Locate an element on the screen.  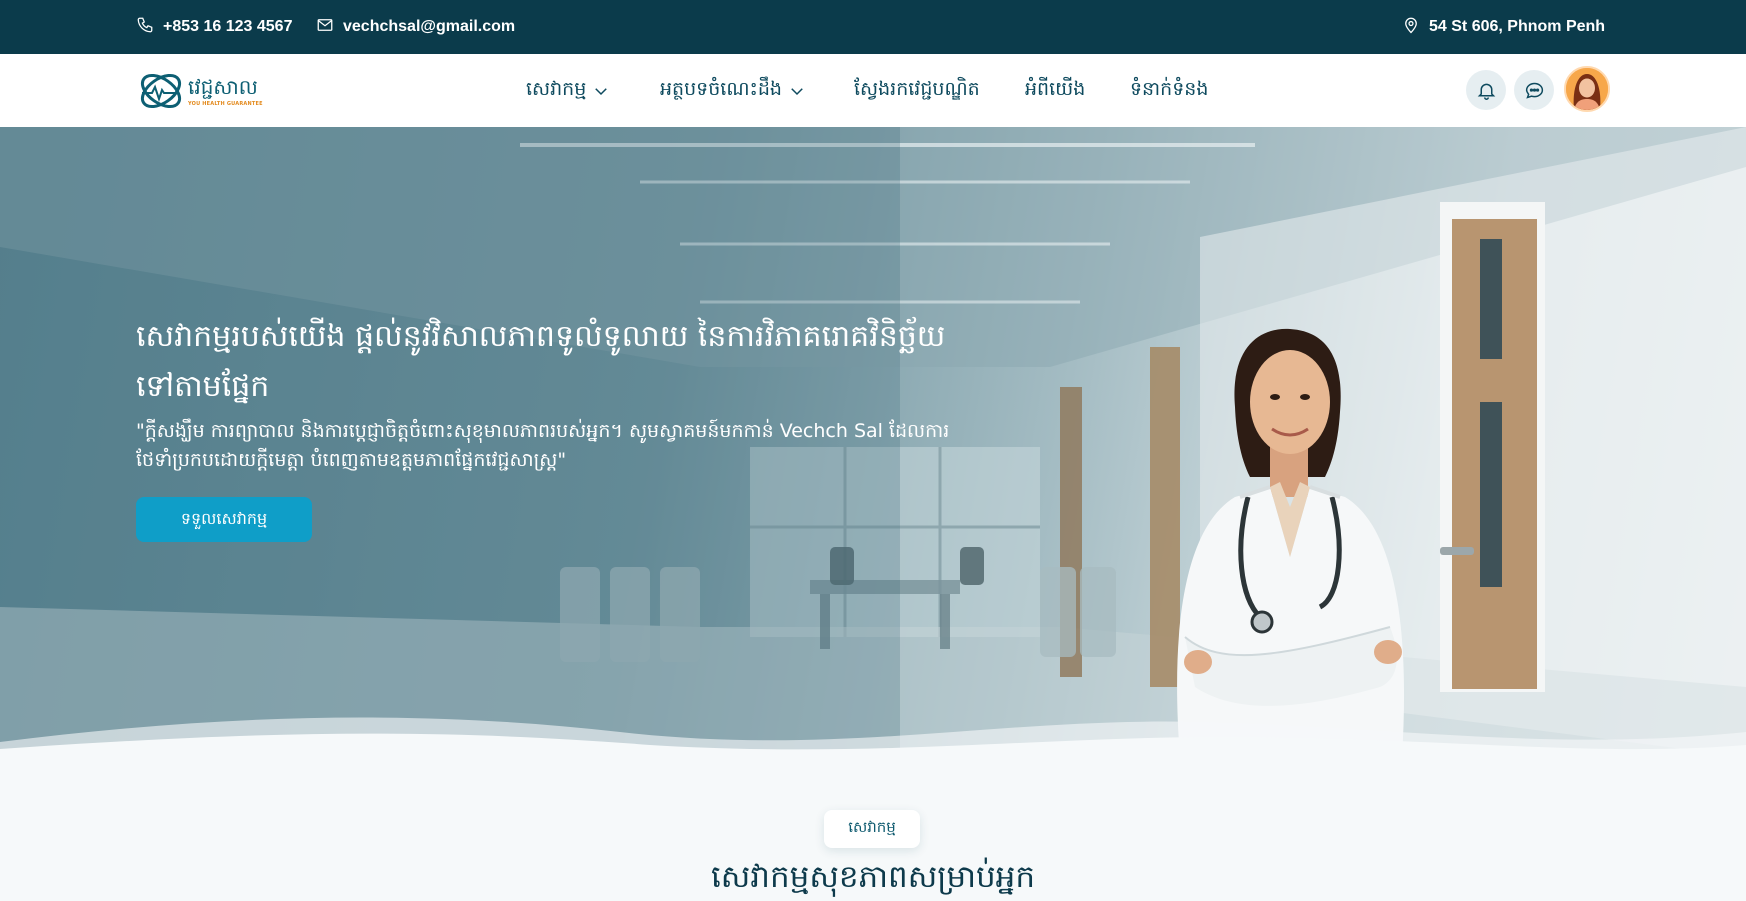
site-logo: វេជ្ជសាល YOU HEALTH GUARANTEE is located at coordinates (199, 91).